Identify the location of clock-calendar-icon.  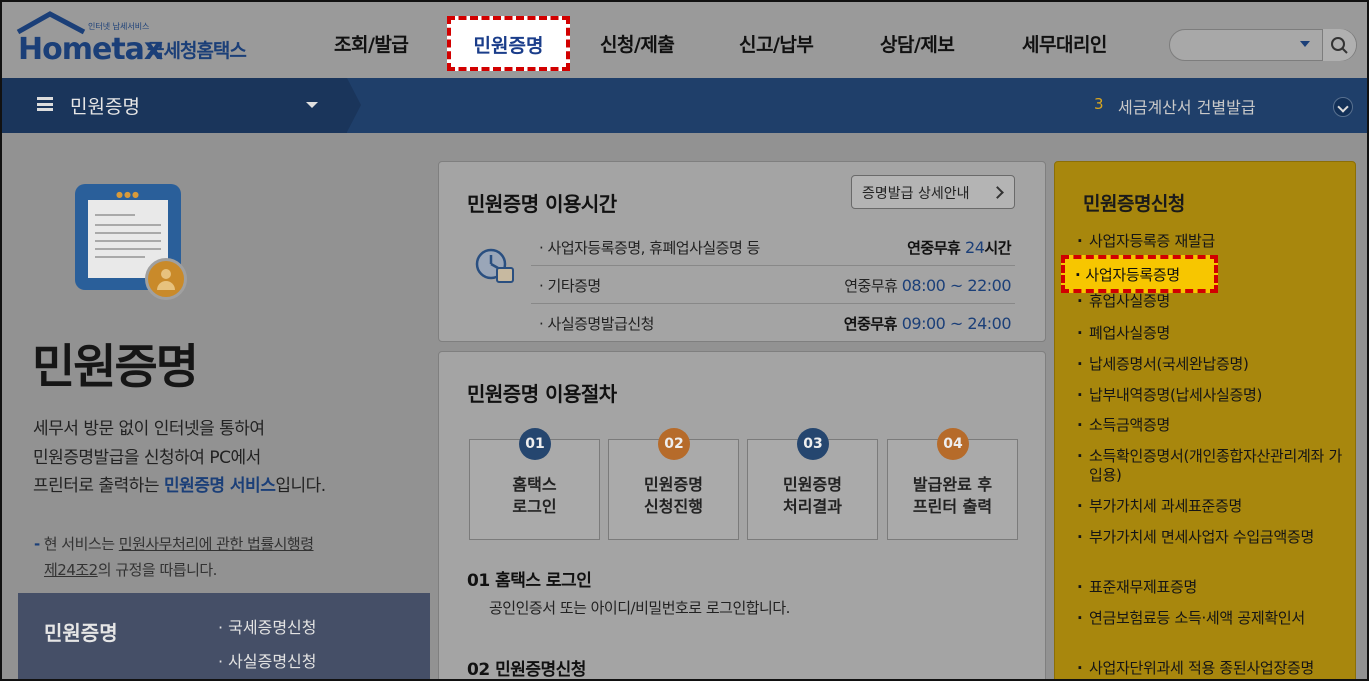
(494, 265).